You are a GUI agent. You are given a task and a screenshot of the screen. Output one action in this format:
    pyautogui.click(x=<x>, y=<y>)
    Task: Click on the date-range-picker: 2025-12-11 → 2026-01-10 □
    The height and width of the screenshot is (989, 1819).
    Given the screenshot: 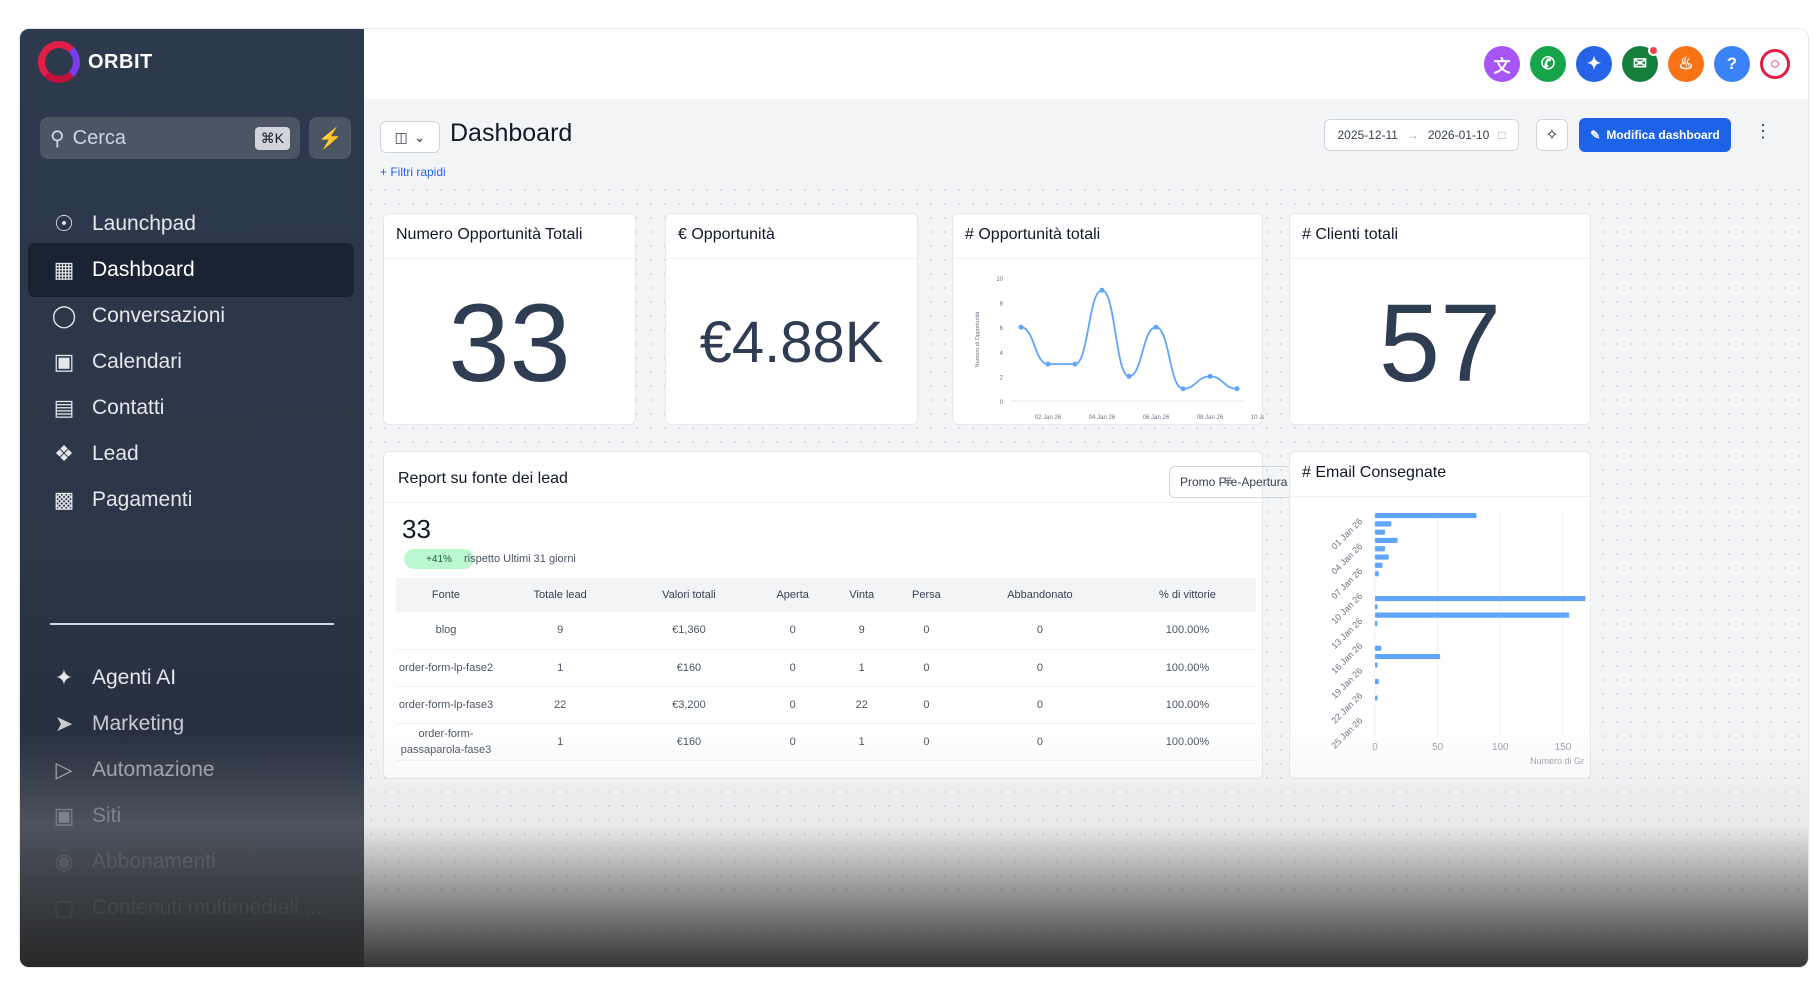 What is the action you would take?
    pyautogui.click(x=1421, y=135)
    